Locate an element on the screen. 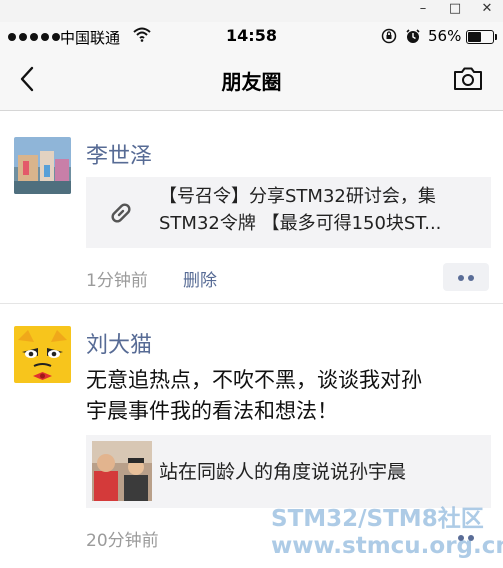 This screenshot has width=503, height=568. post-time: 20分钟前 is located at coordinates (122, 541).